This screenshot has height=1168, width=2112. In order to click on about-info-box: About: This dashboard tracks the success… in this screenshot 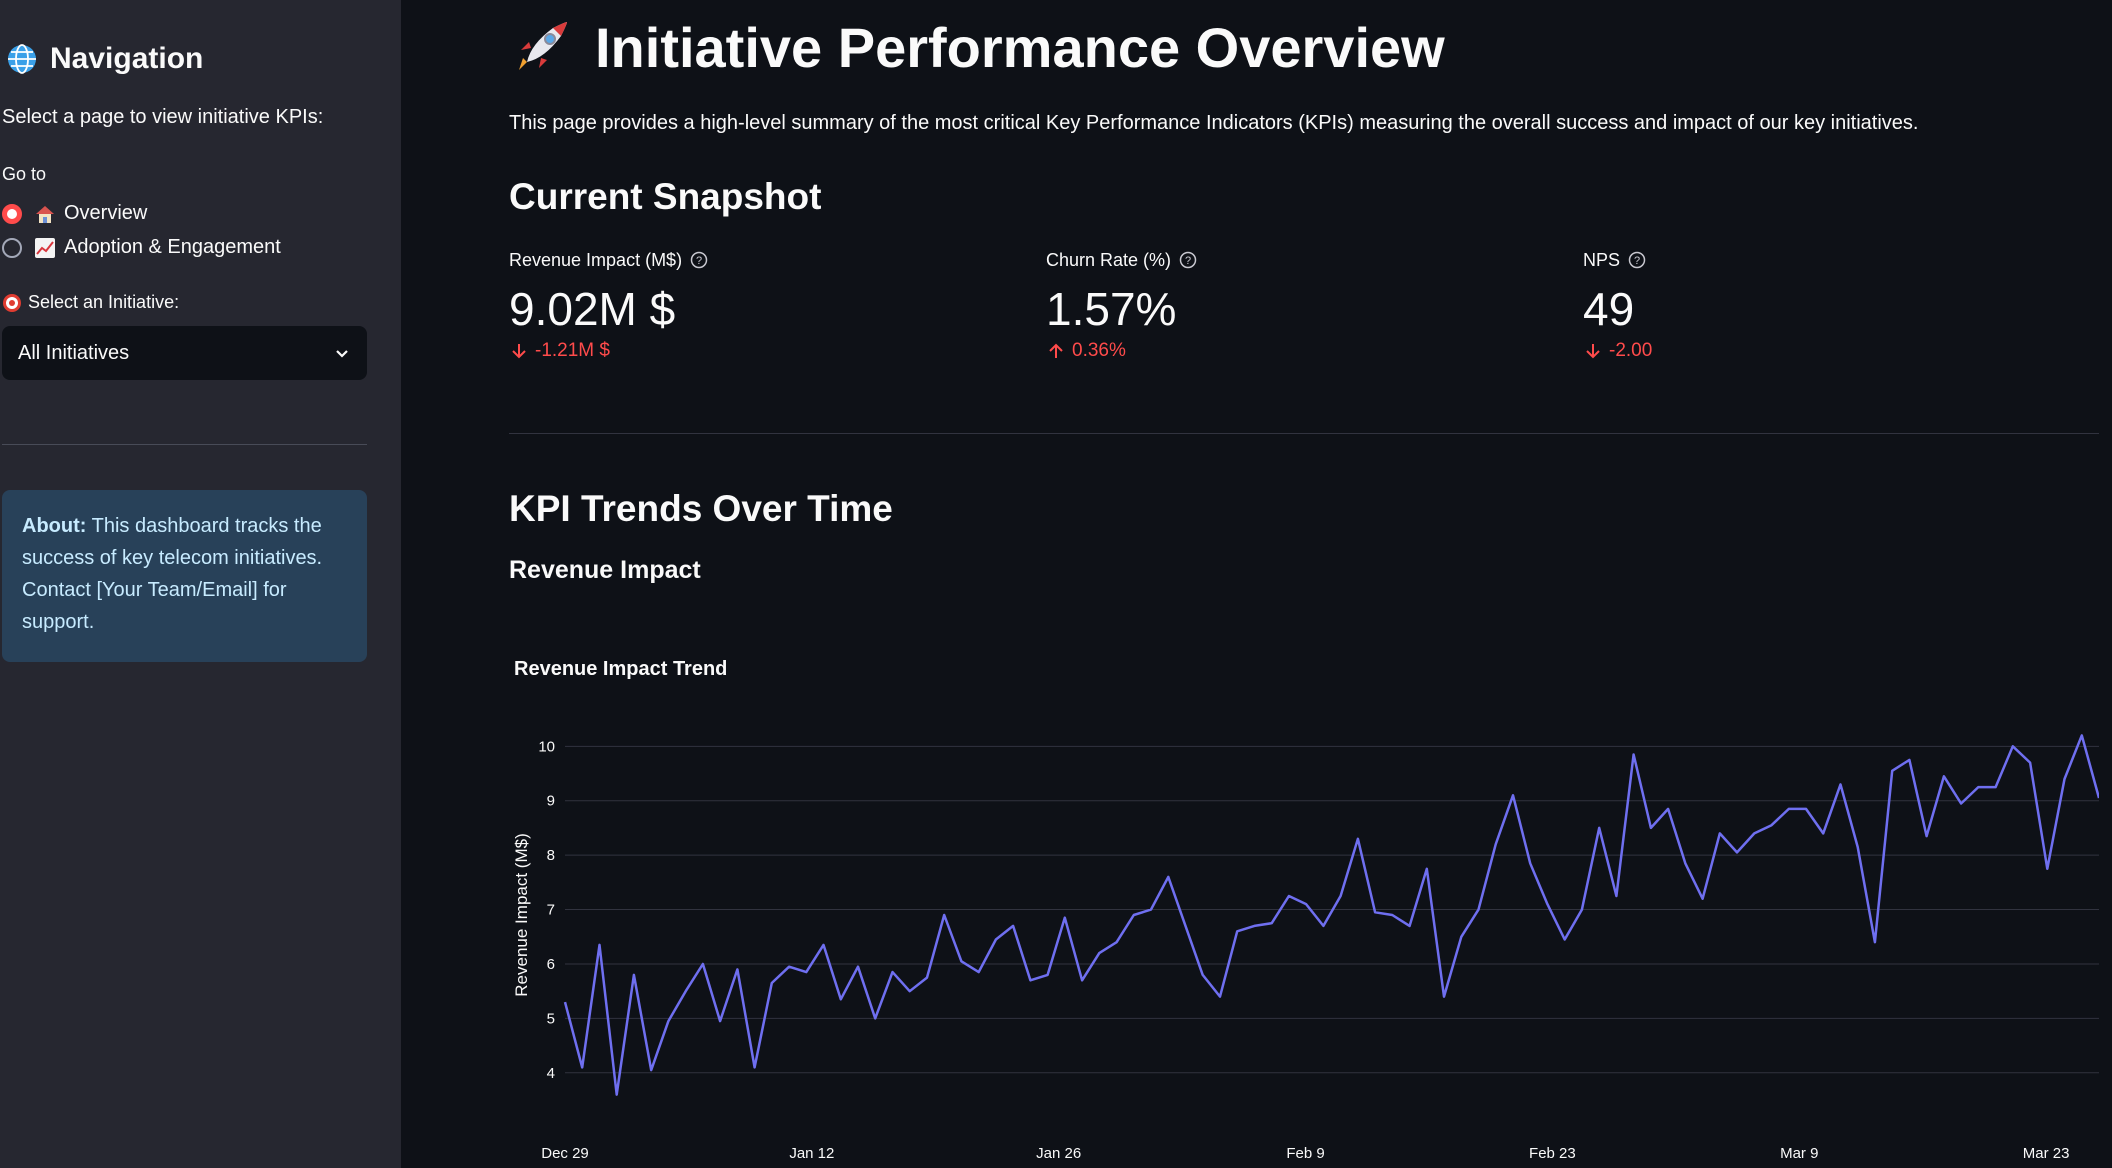, I will do `click(184, 576)`.